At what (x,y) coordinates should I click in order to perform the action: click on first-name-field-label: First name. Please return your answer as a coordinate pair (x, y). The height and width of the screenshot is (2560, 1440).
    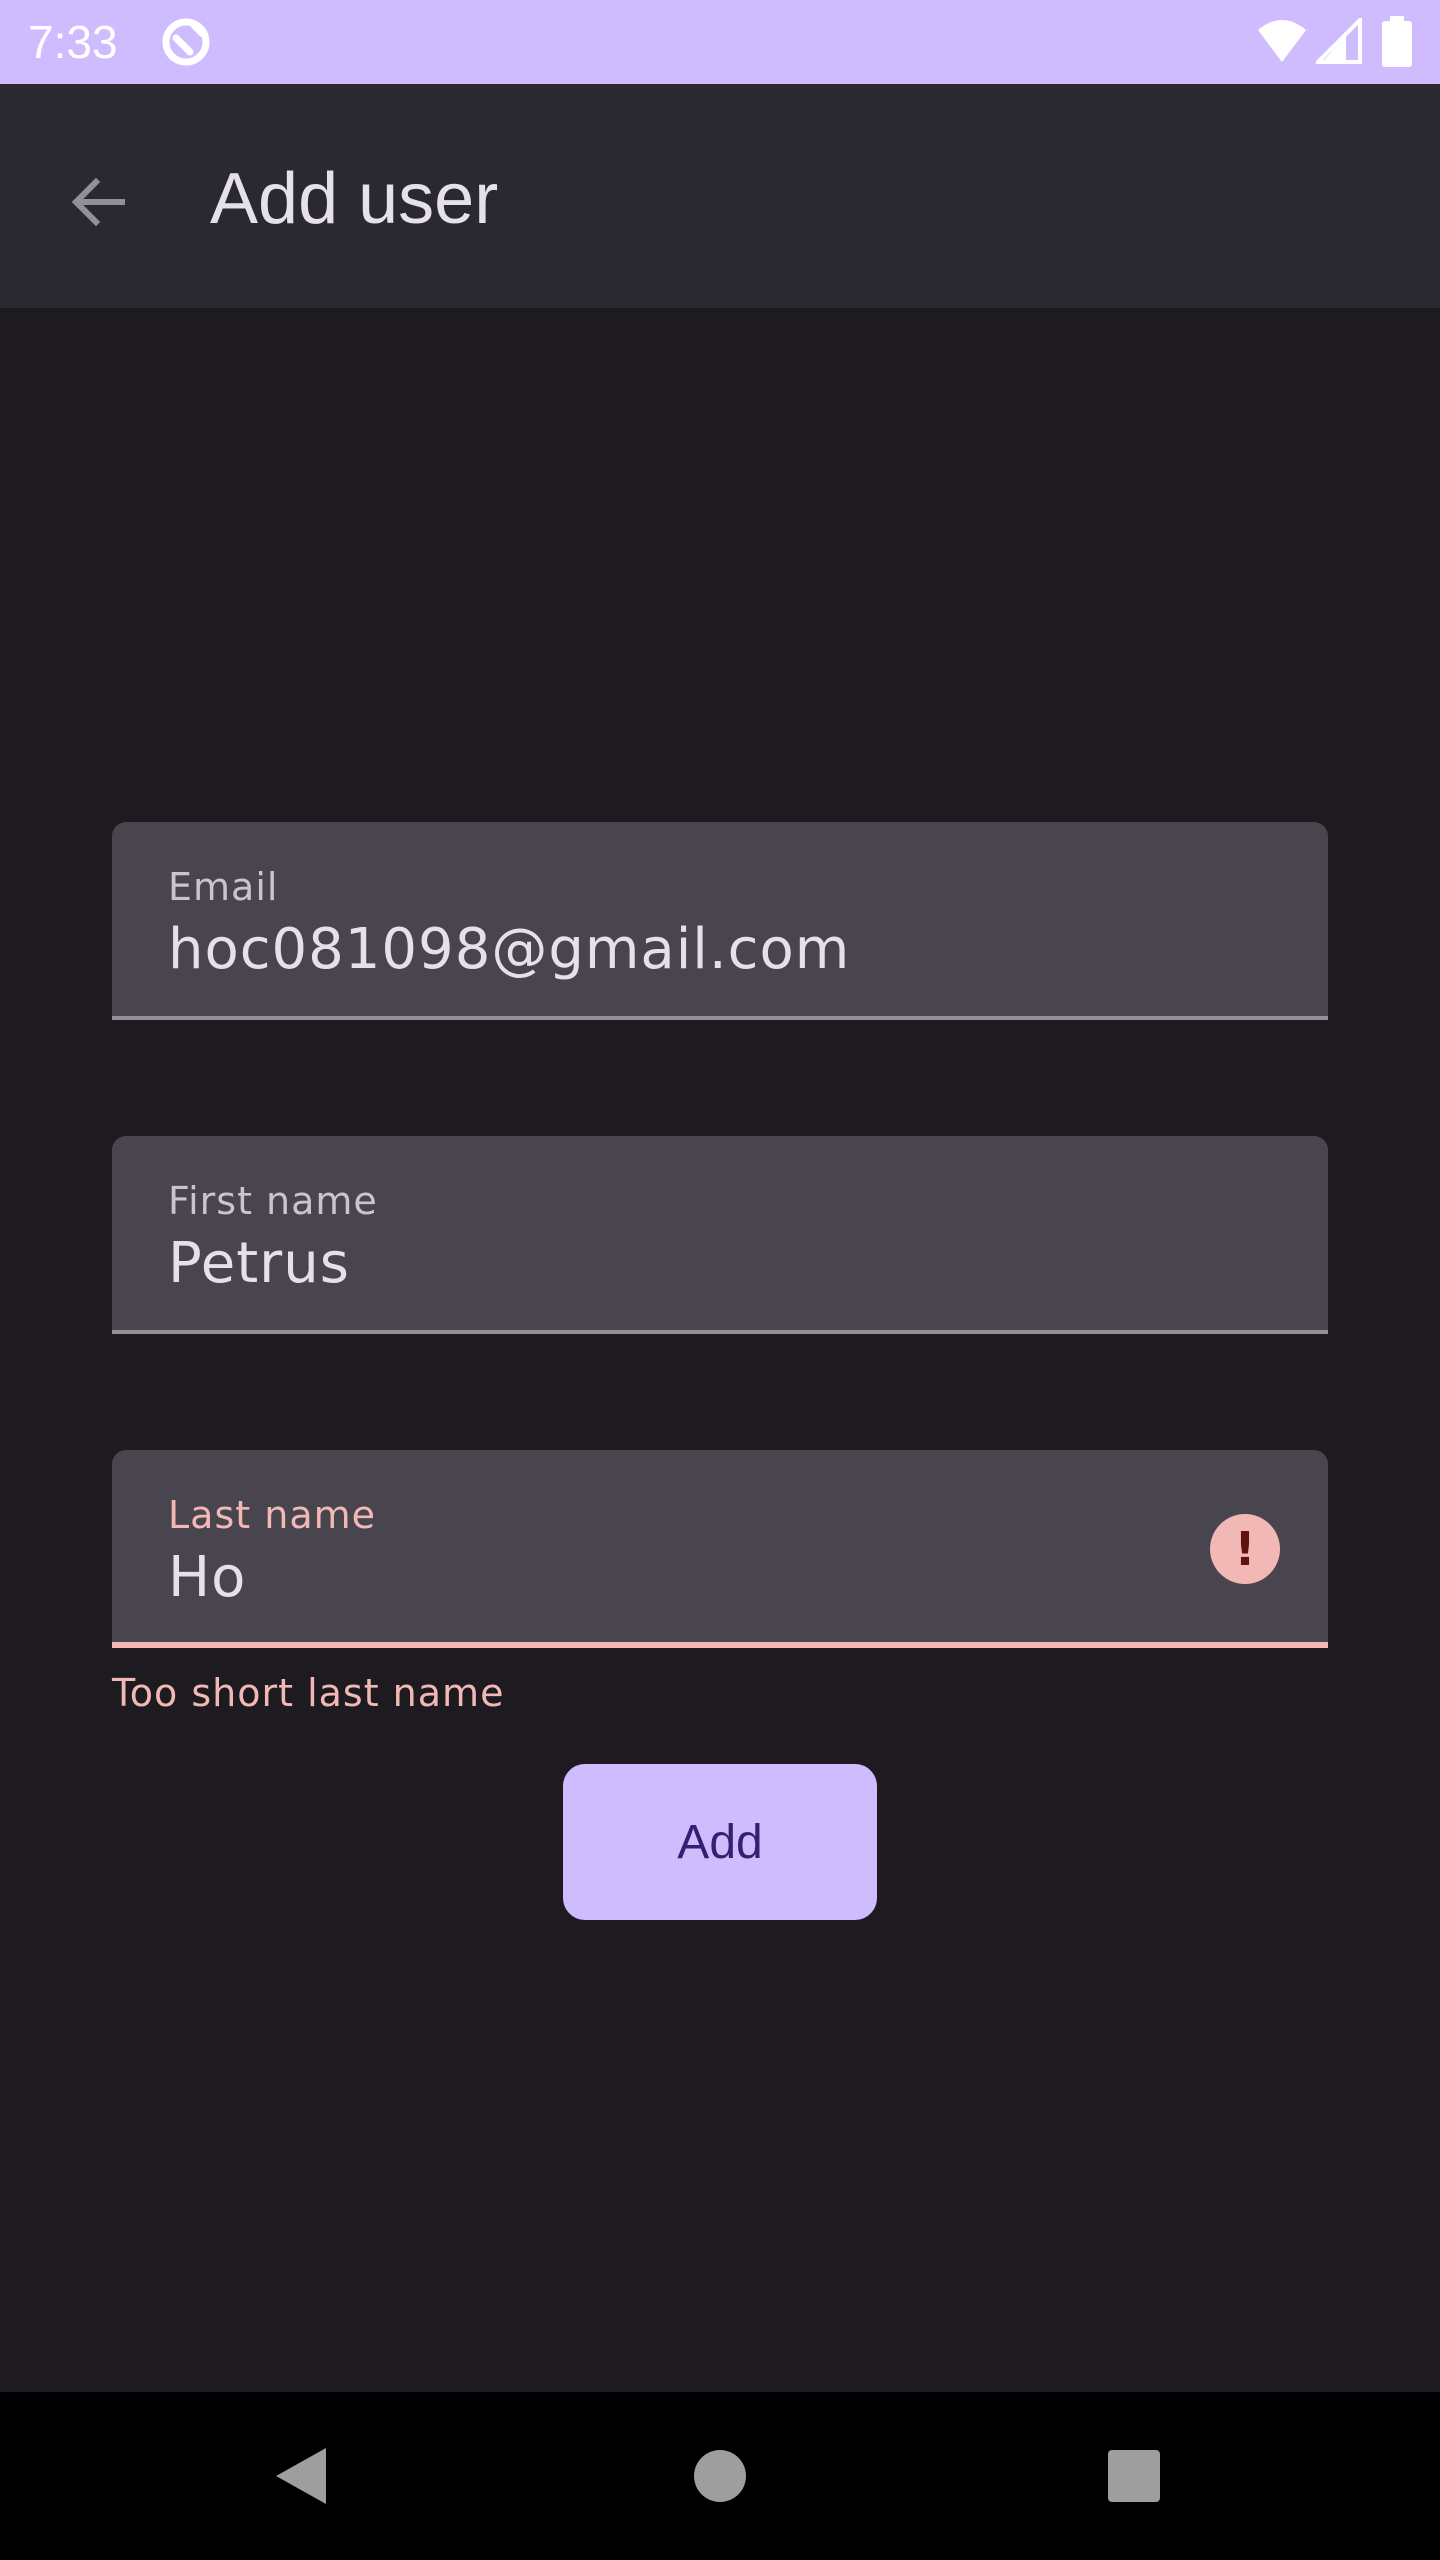
    Looking at the image, I should click on (273, 1201).